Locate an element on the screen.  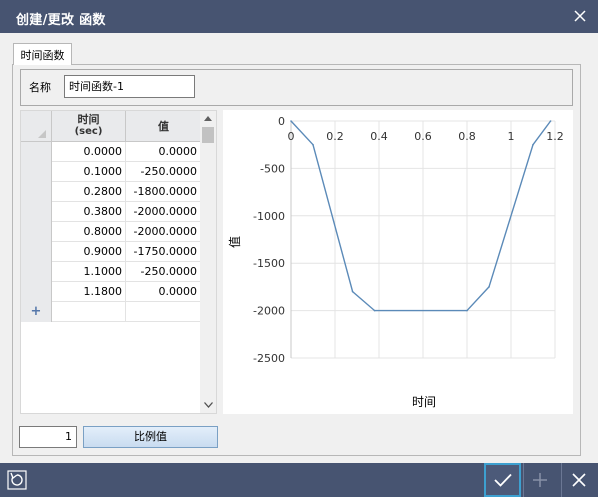
add-button is located at coordinates (539, 480).